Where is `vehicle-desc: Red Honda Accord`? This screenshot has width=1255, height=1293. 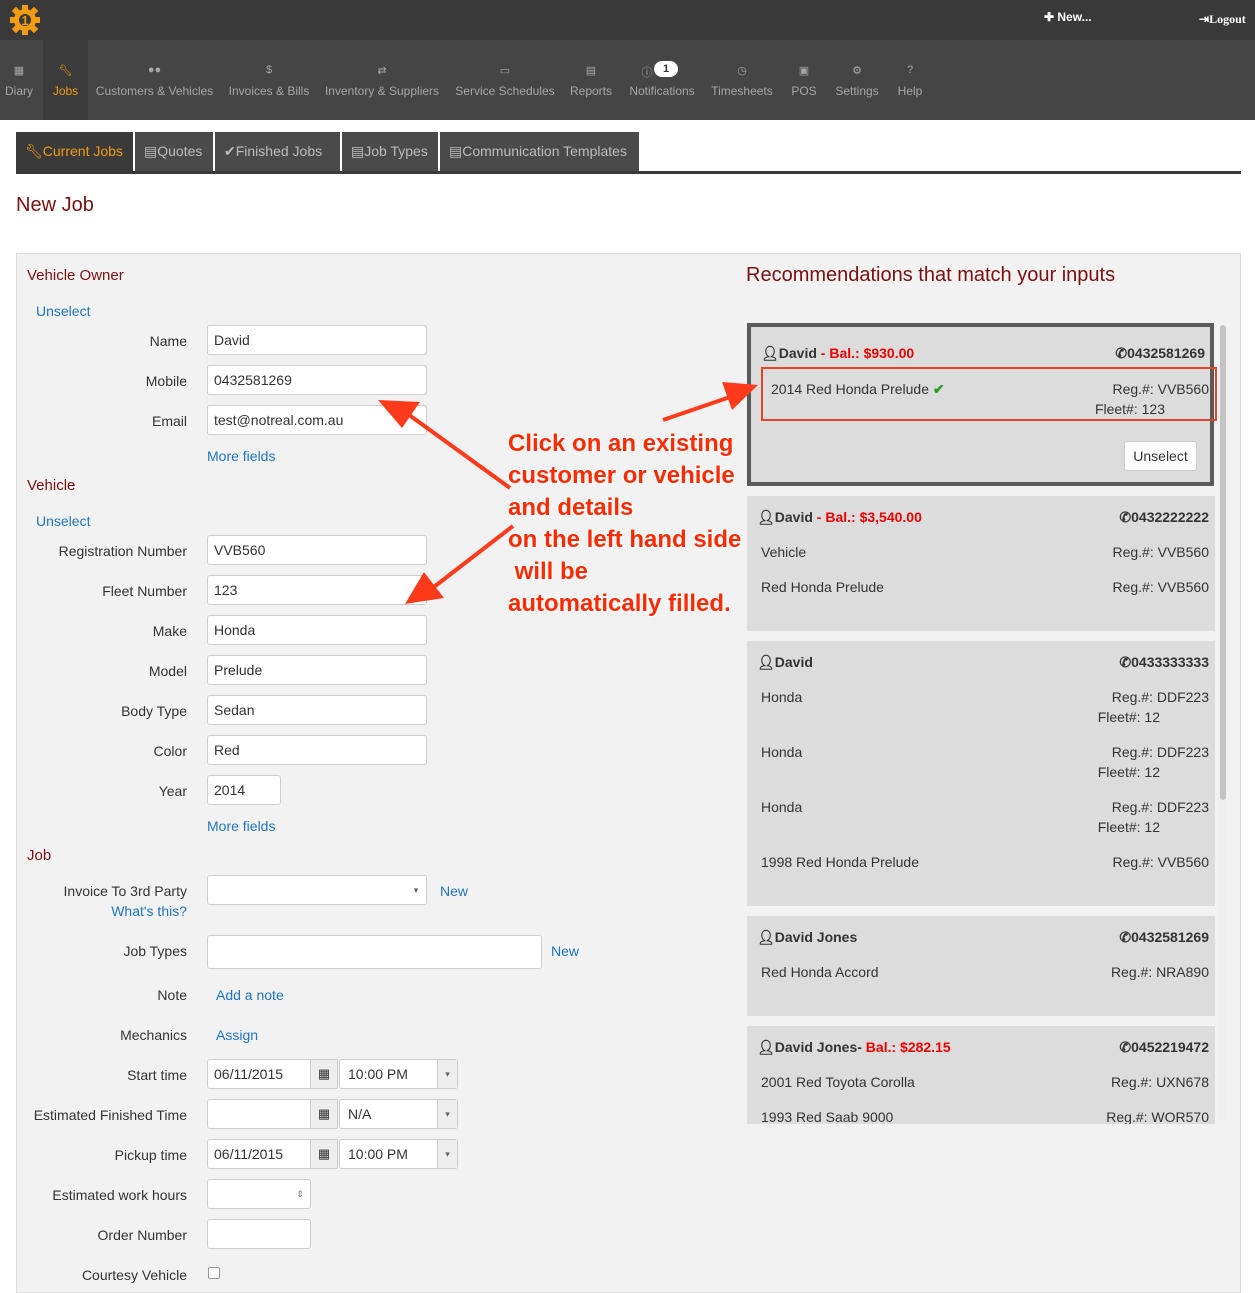 vehicle-desc: Red Honda Accord is located at coordinates (820, 972).